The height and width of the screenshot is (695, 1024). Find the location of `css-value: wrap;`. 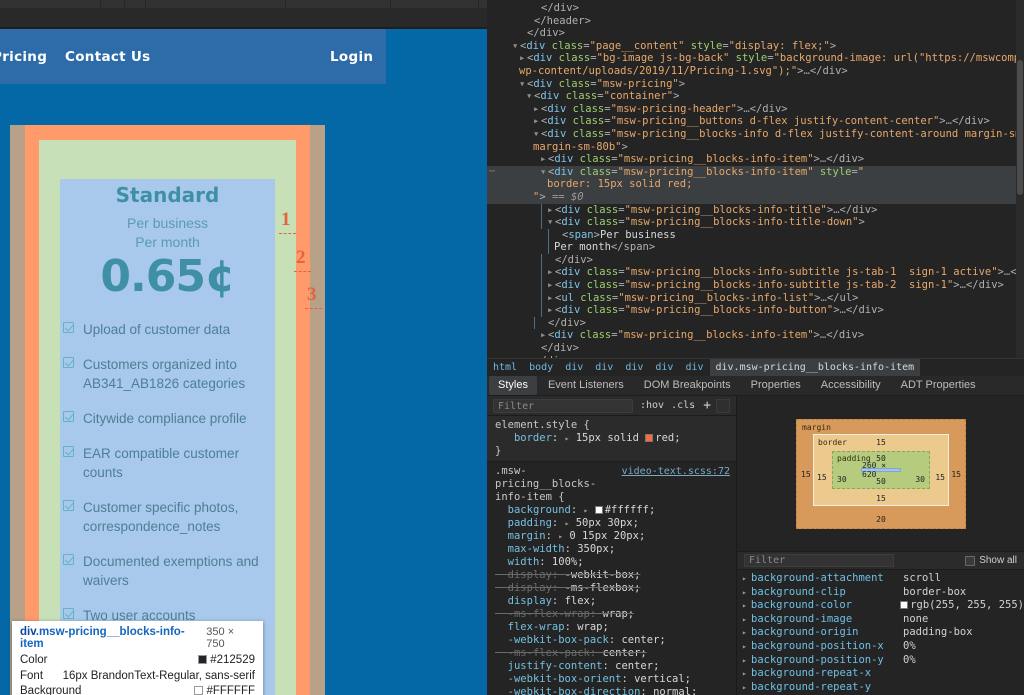

css-value: wrap; is located at coordinates (593, 627).